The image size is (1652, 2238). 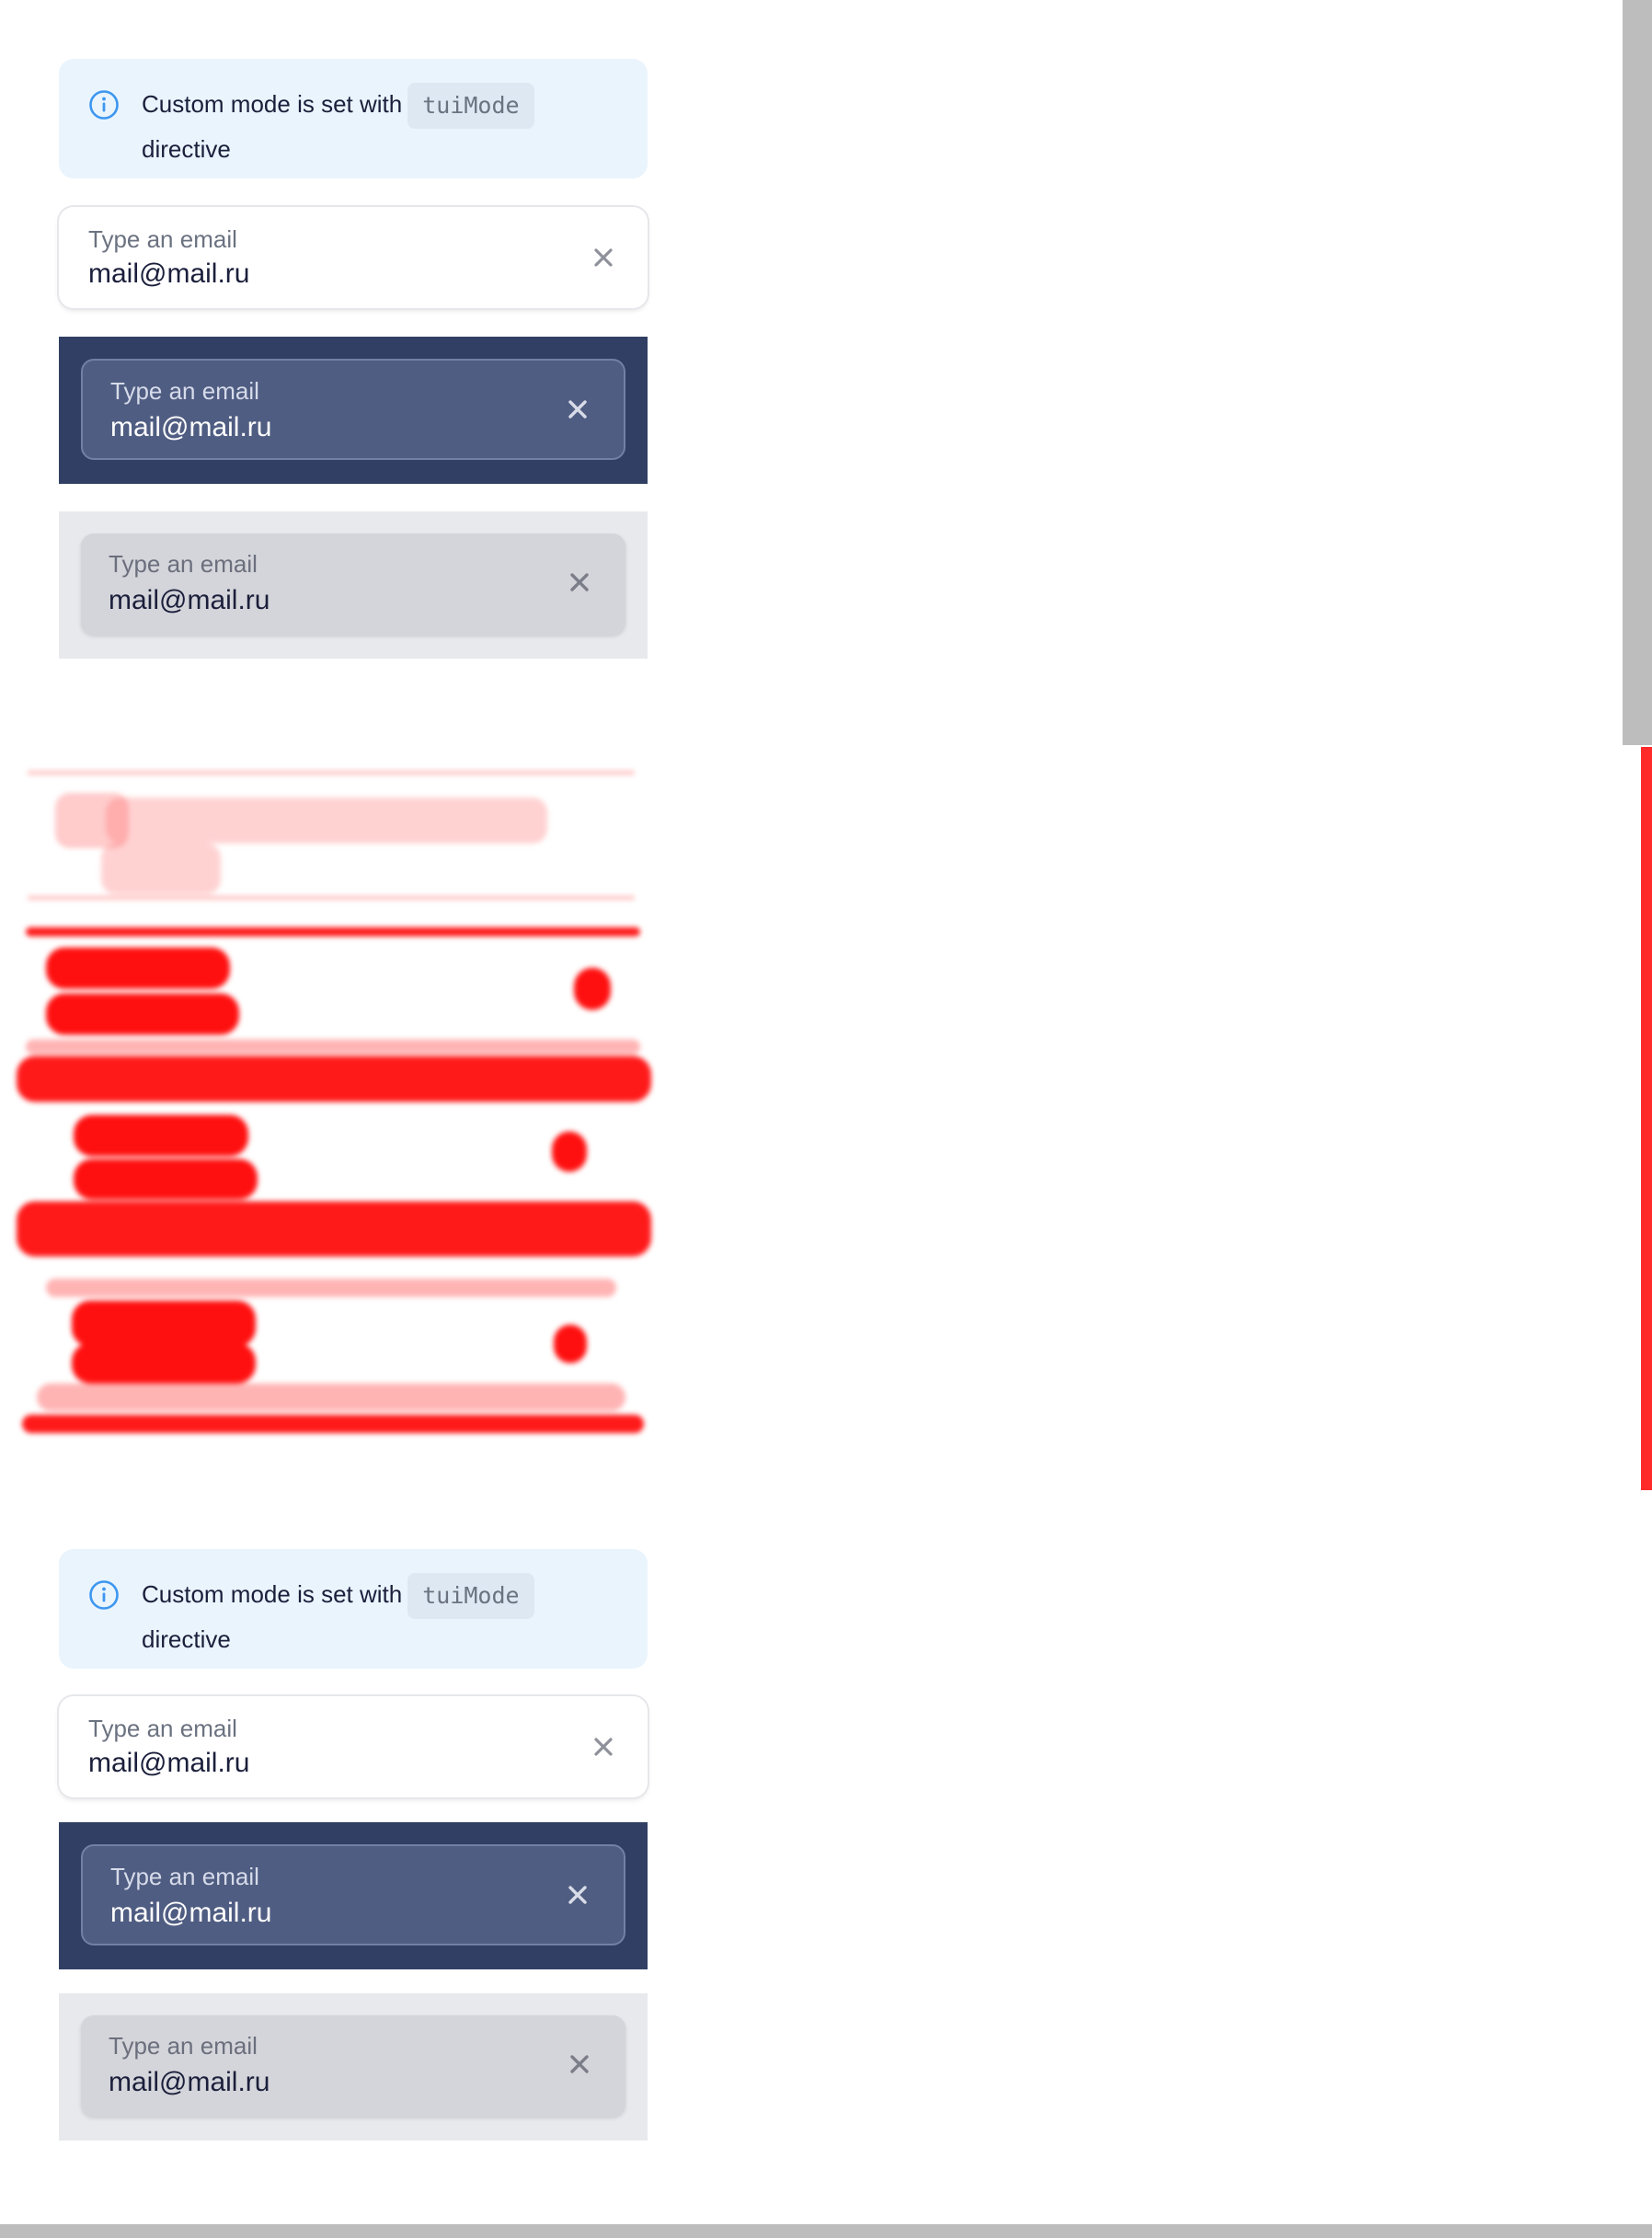 What do you see at coordinates (1637, 372) in the screenshot?
I see `scrollbar` at bounding box center [1637, 372].